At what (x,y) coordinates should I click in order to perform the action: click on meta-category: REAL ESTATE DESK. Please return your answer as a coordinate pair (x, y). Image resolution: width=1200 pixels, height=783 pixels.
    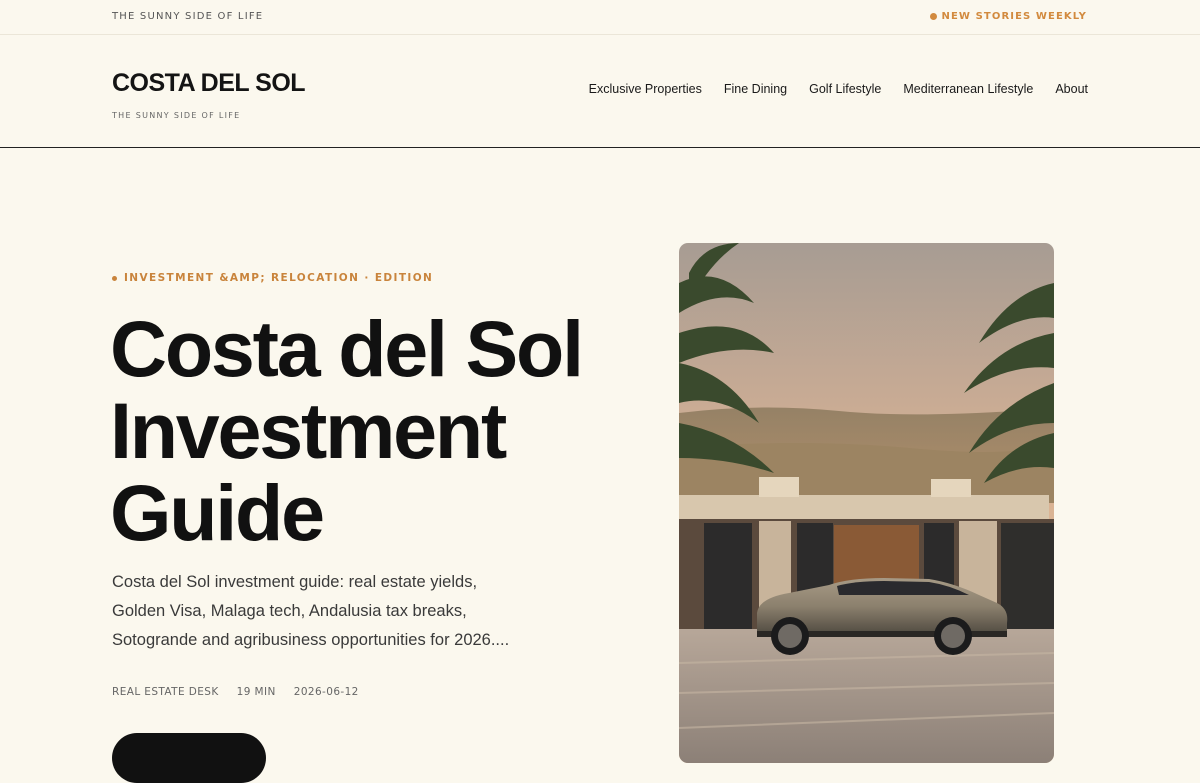
    Looking at the image, I should click on (165, 692).